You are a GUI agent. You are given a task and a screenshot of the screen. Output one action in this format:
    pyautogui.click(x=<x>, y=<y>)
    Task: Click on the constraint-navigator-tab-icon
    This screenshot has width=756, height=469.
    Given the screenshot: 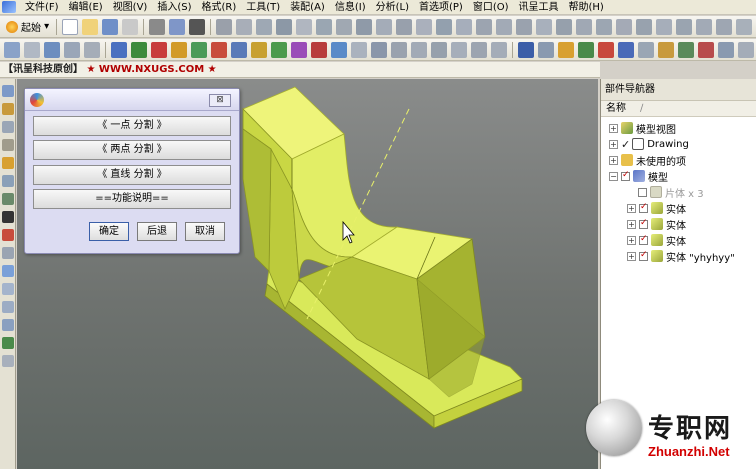 What is the action you would take?
    pyautogui.click(x=8, y=127)
    